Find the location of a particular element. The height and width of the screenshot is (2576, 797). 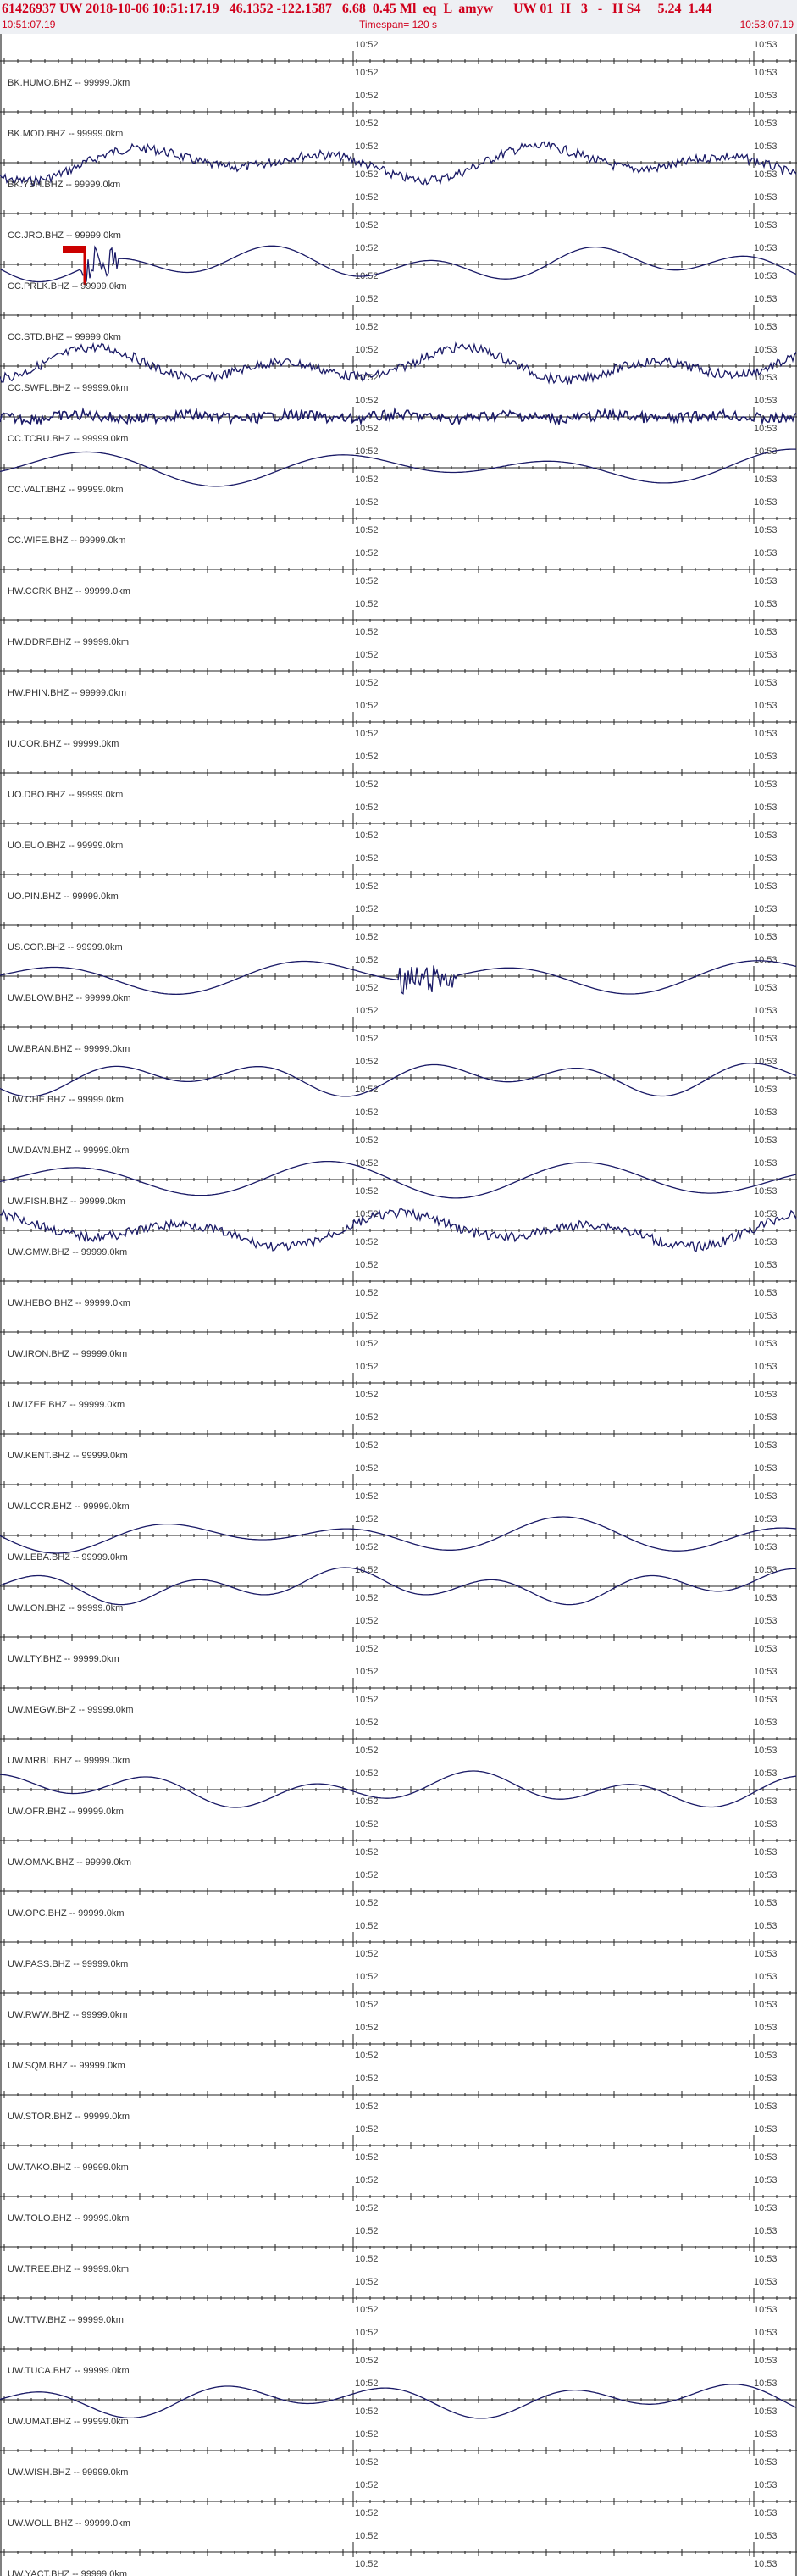

station-label: UW.RWW.BHZ -- 99999.0km is located at coordinates (68, 2015).